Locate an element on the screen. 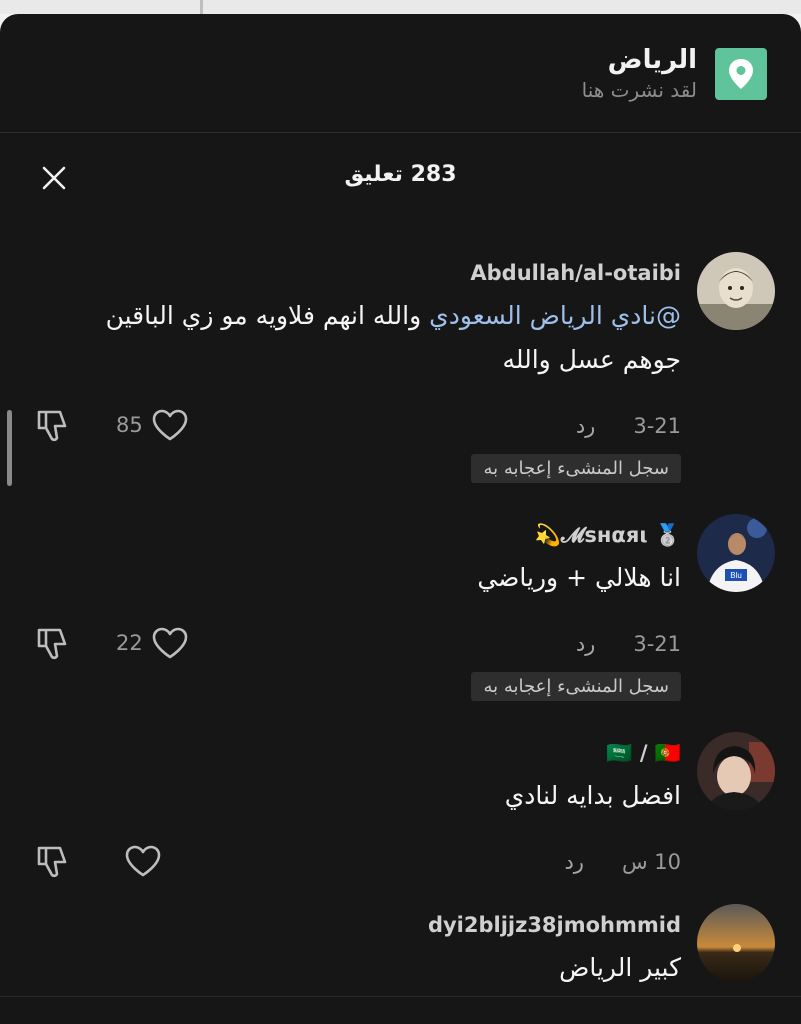  like-button is located at coordinates (139, 861).